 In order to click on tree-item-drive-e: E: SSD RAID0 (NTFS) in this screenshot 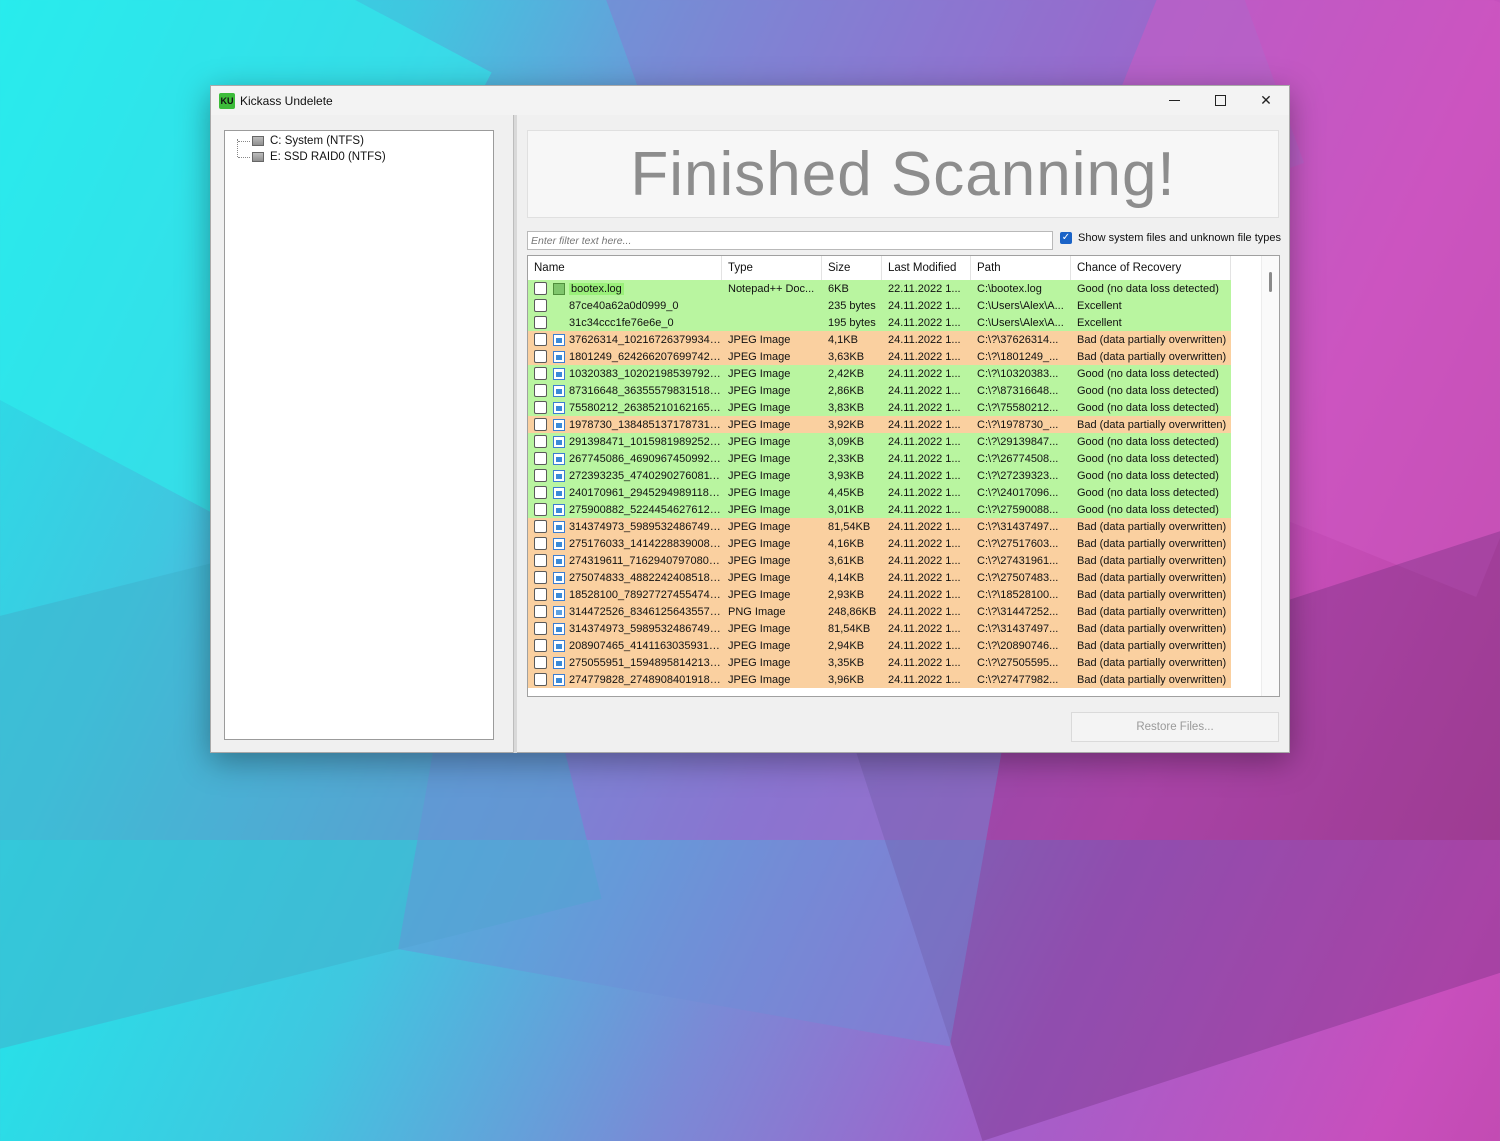, I will do `click(359, 157)`.